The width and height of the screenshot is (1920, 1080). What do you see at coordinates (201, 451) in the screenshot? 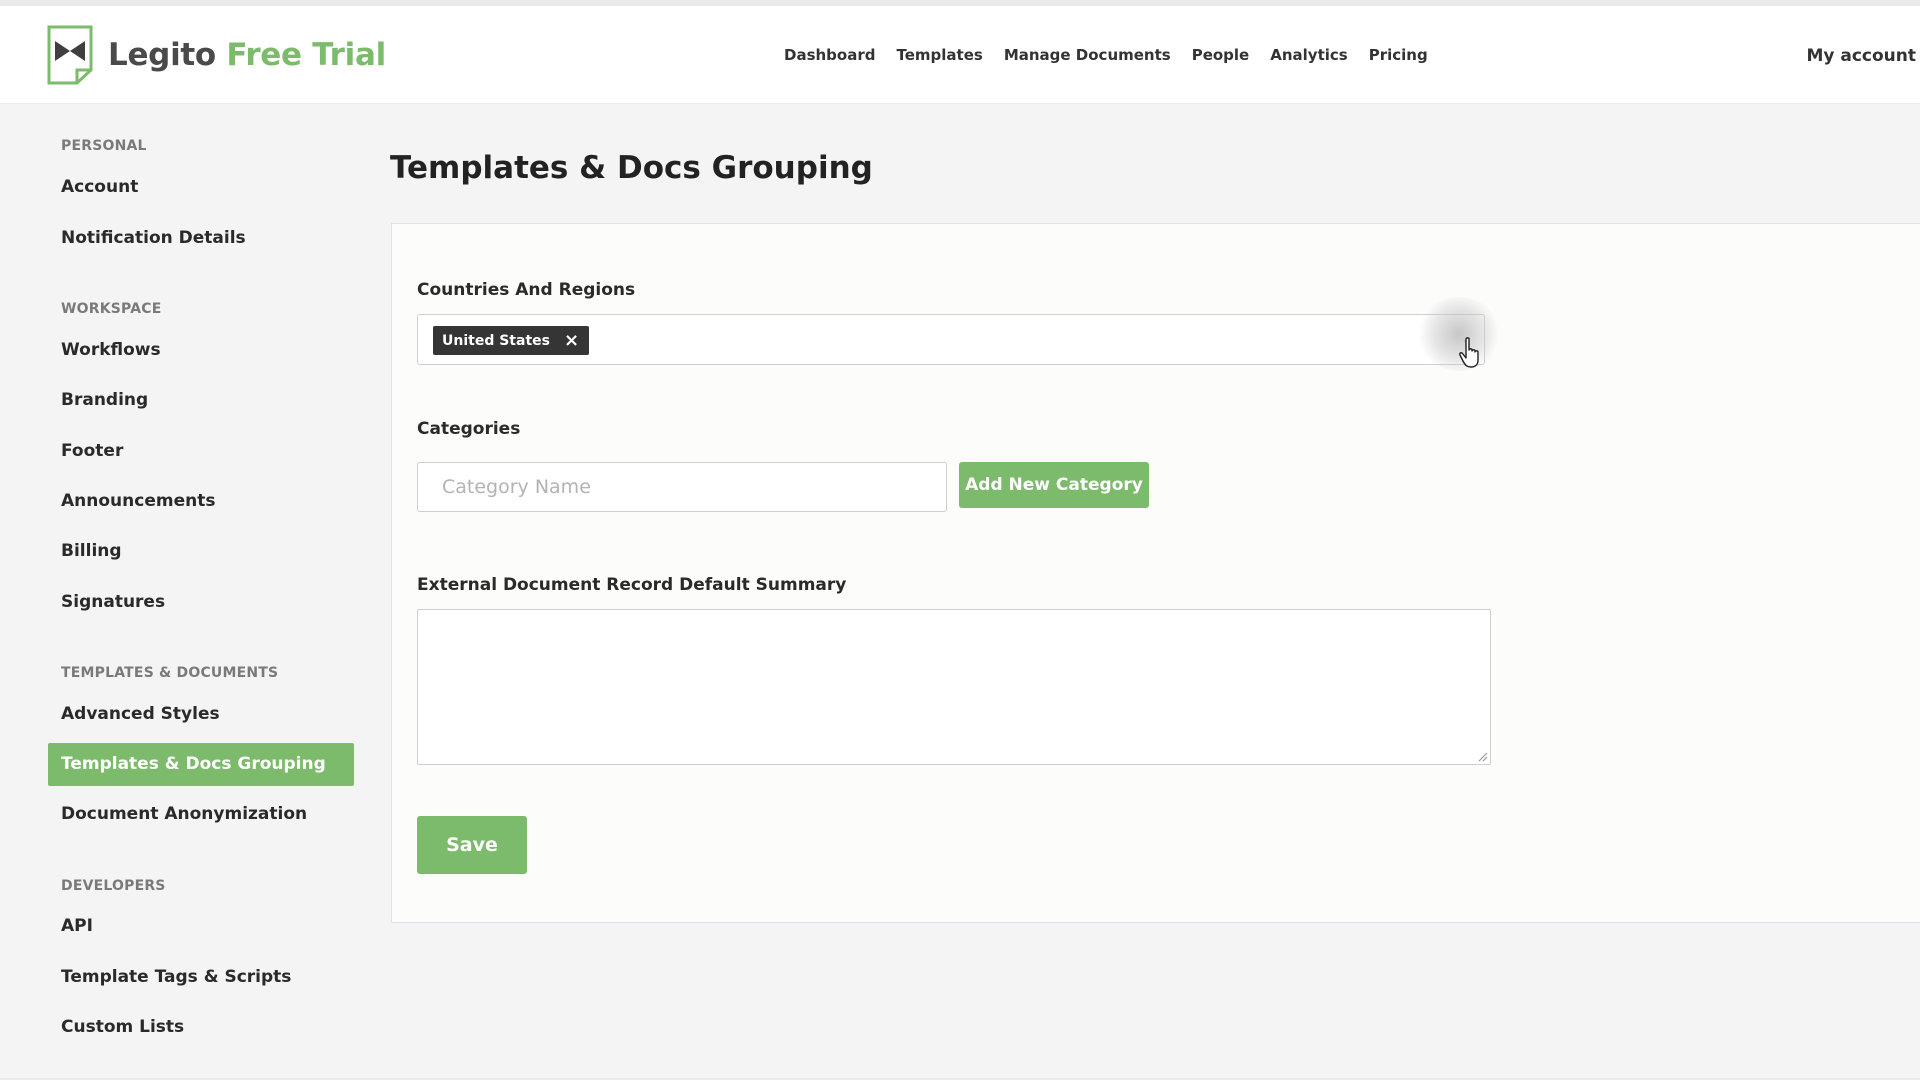
I see `sidebar-item-footer: Footer` at bounding box center [201, 451].